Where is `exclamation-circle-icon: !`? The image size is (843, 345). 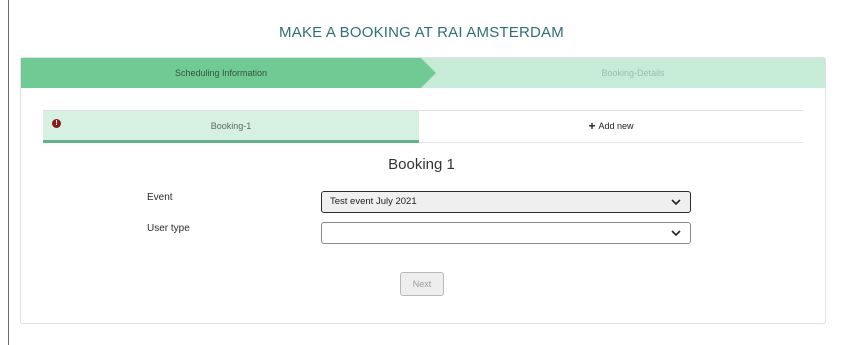 exclamation-circle-icon: ! is located at coordinates (56, 123).